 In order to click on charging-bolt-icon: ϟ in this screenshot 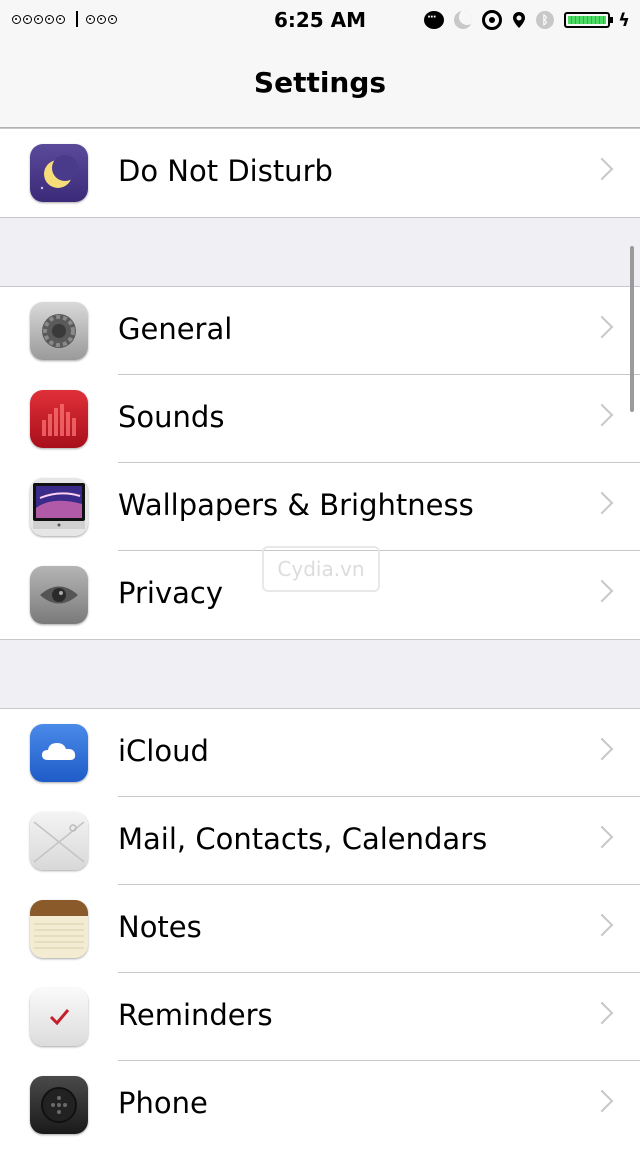, I will do `click(624, 20)`.